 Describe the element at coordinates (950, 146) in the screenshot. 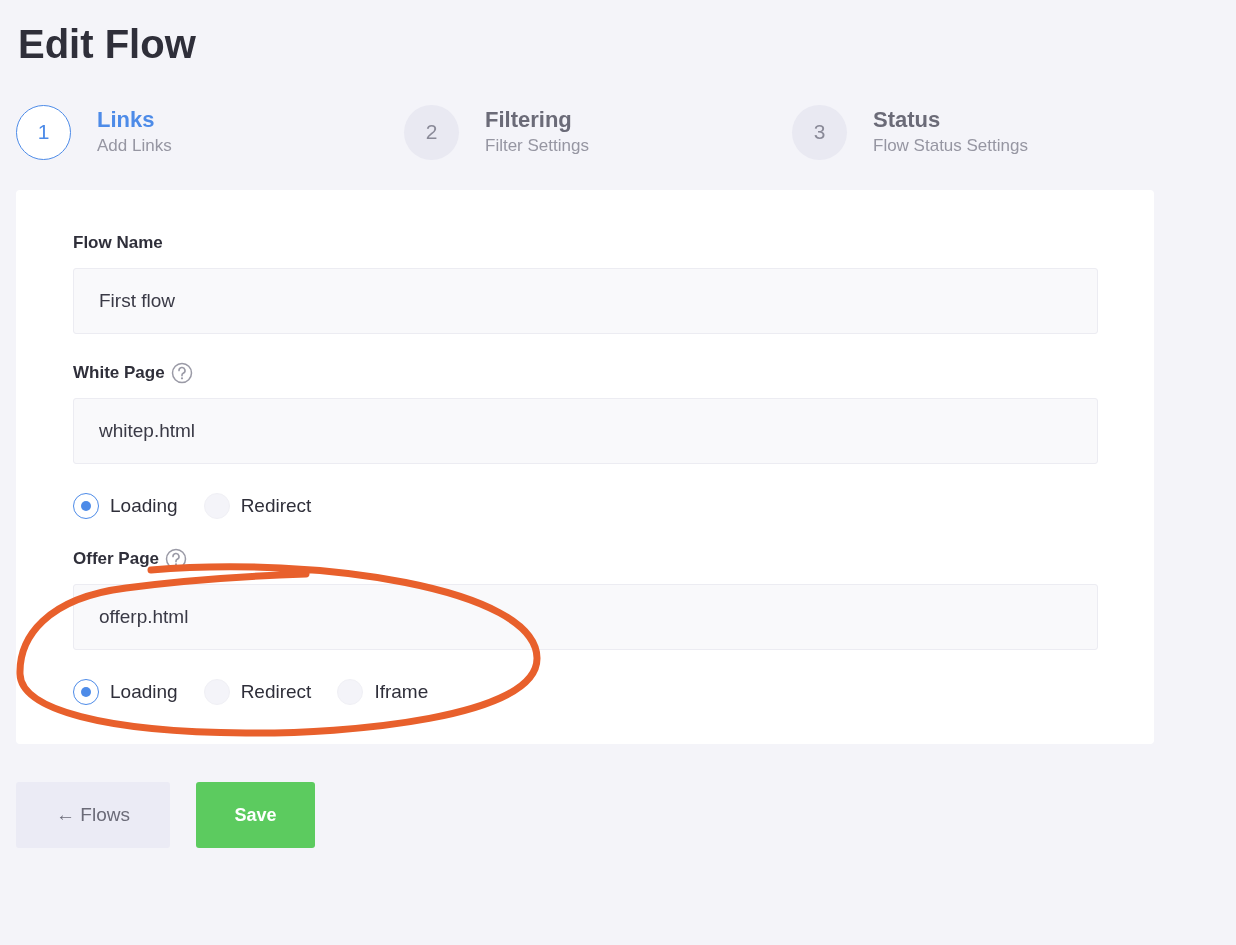

I see `step-subtitle: Flow Status Settings` at that location.